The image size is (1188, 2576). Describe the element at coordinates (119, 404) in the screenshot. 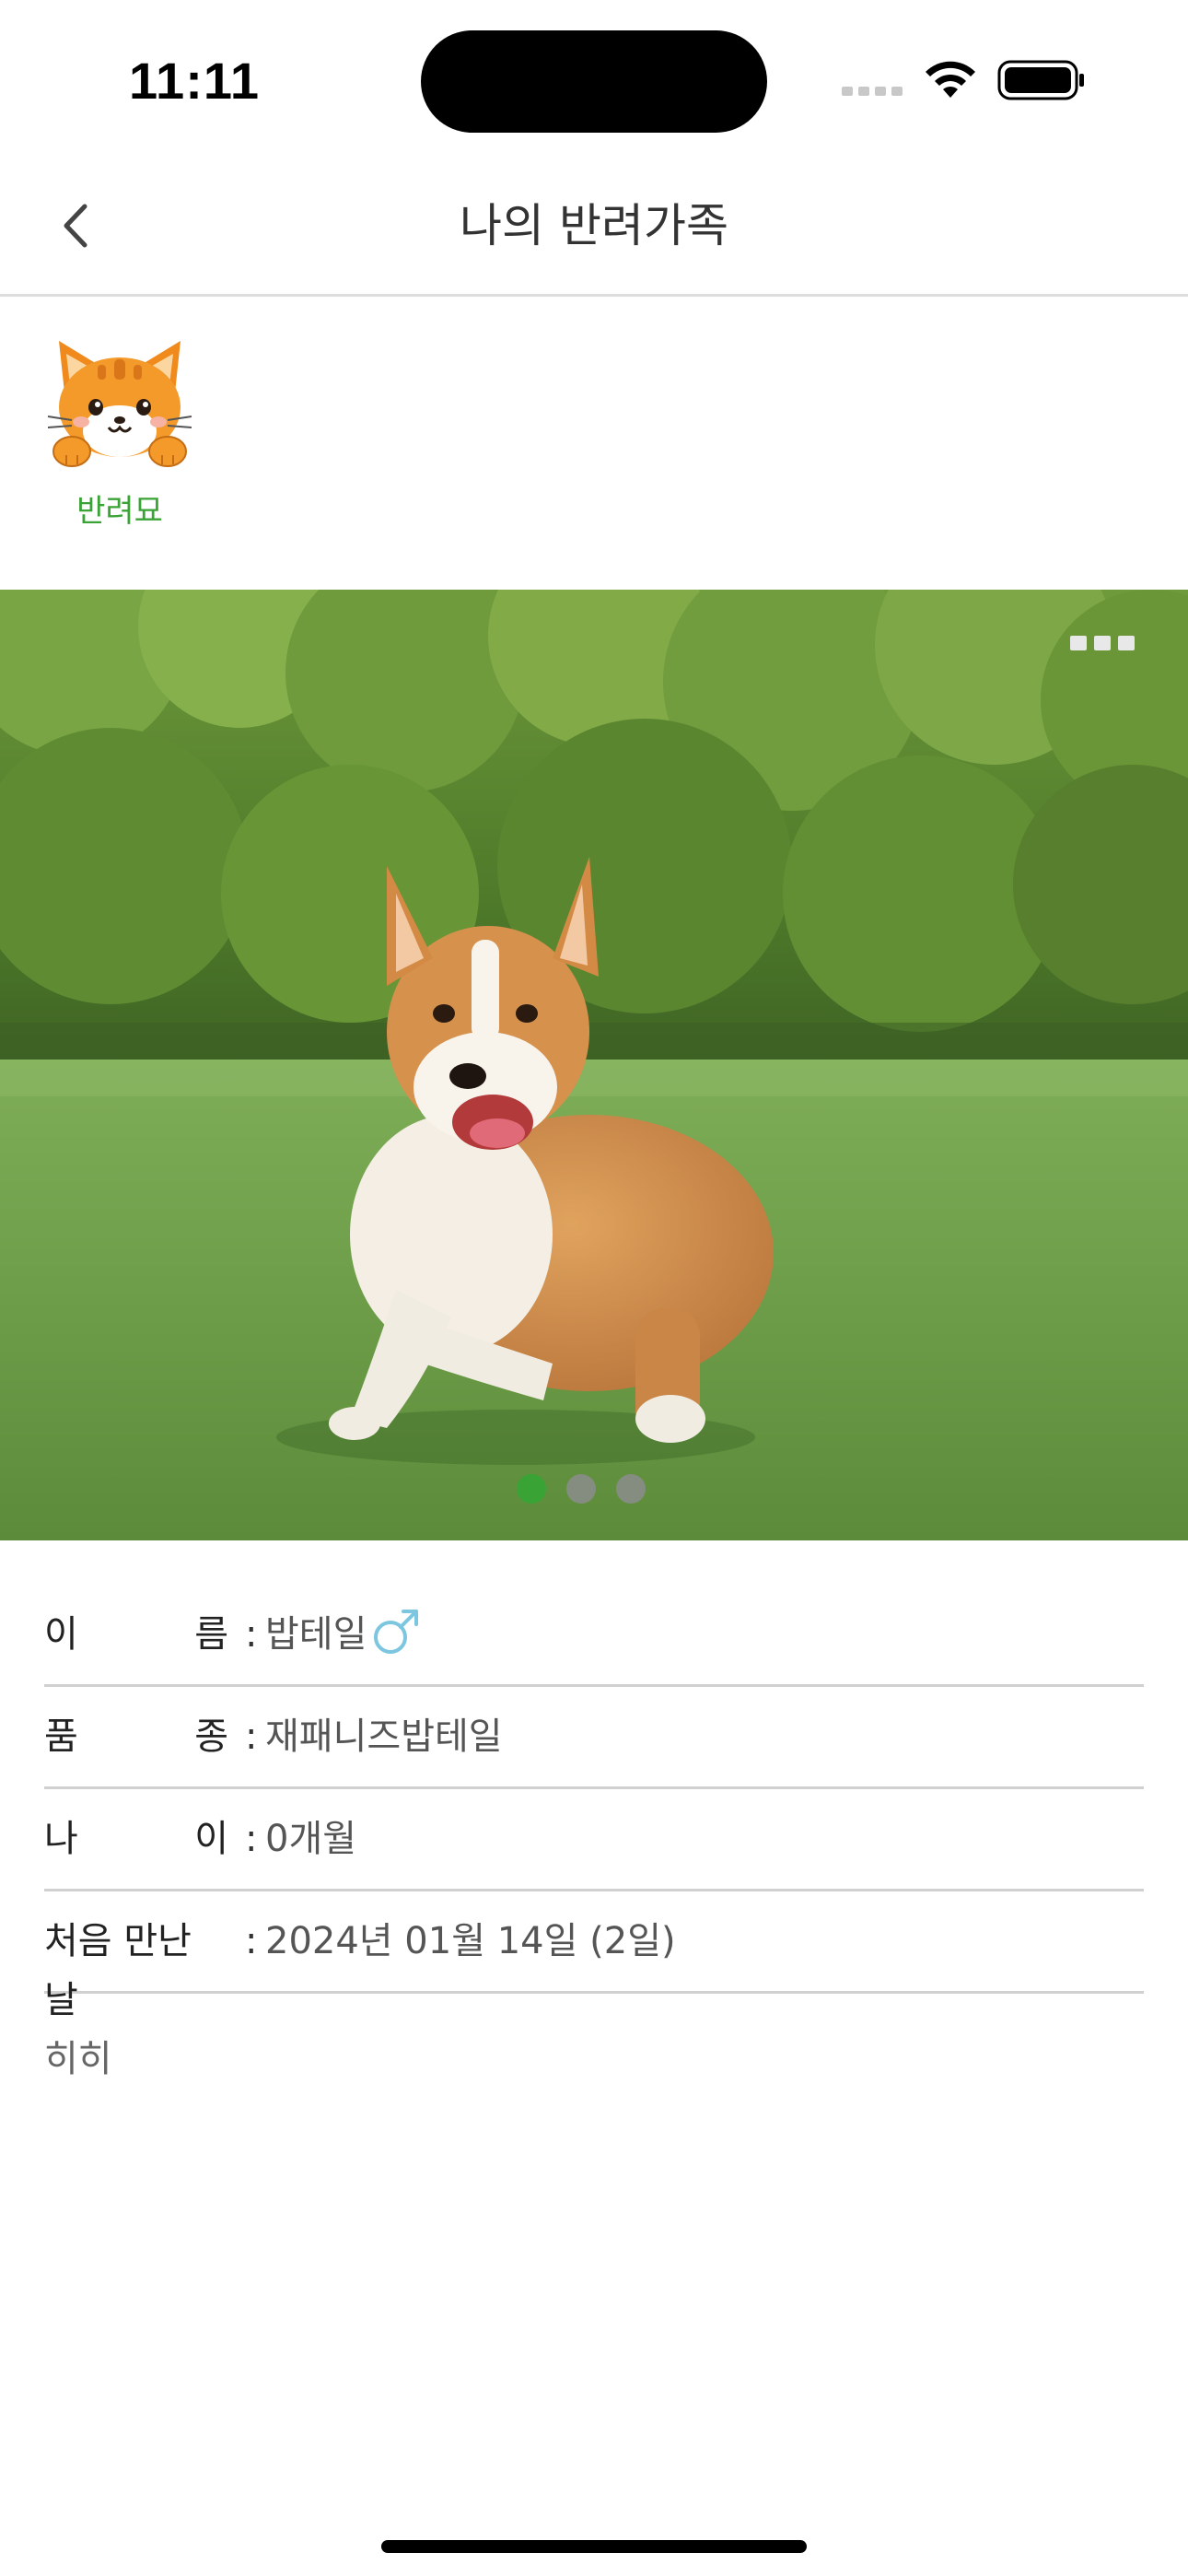

I see `cat-face-icon` at that location.